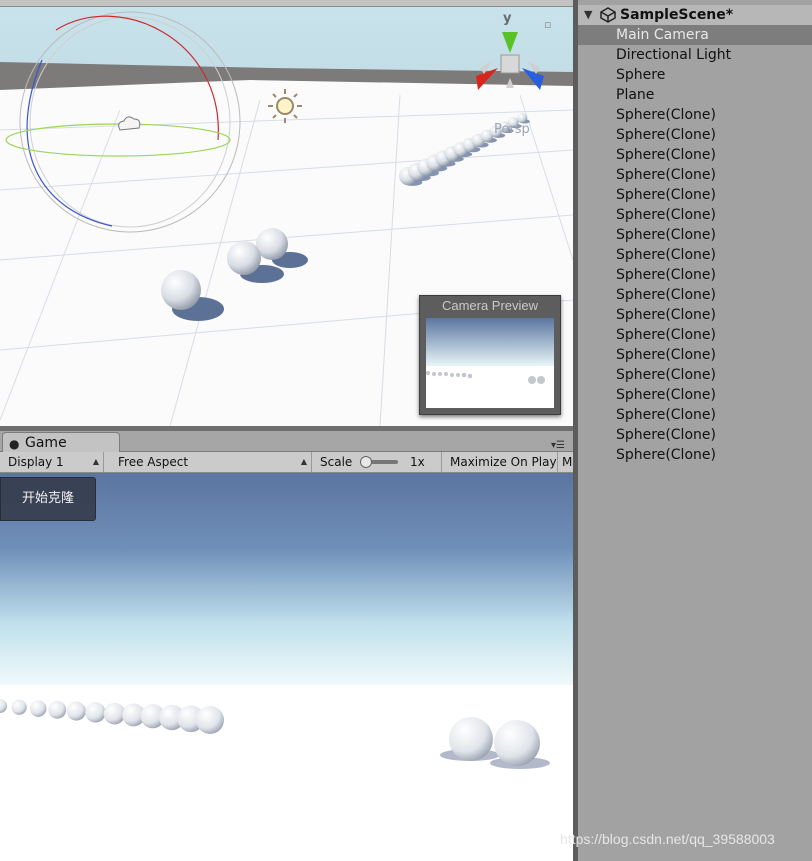 This screenshot has width=812, height=861. I want to click on mute-audio-toggle: Mu, so click(564, 462).